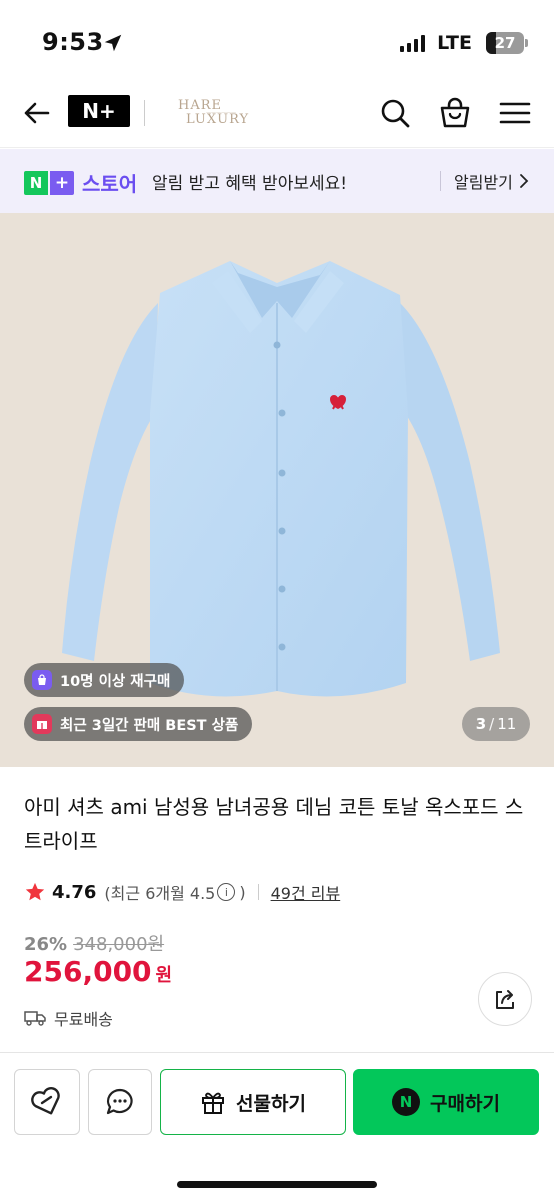 The height and width of the screenshot is (1200, 554). I want to click on repurchase-badge: 10명 이상 재구매, so click(104, 680).